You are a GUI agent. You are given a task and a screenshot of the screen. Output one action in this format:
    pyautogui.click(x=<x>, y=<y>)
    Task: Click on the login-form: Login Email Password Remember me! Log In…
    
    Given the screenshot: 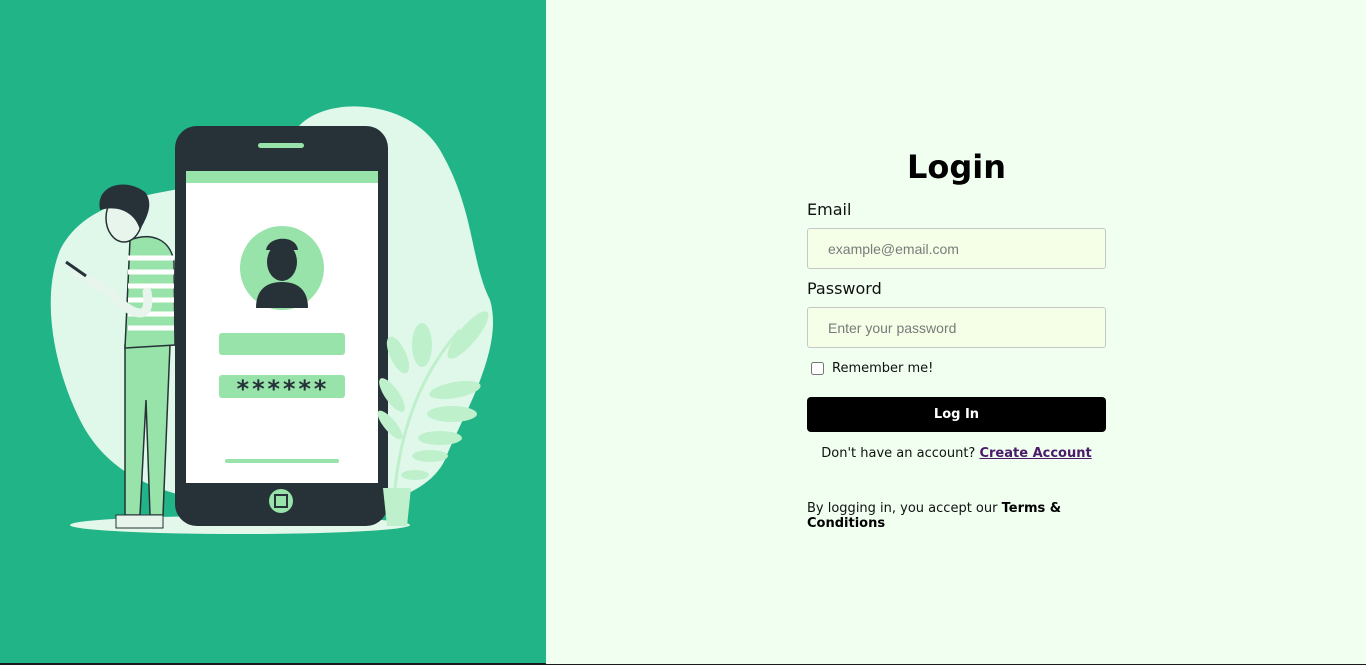 What is the action you would take?
    pyautogui.click(x=956, y=335)
    